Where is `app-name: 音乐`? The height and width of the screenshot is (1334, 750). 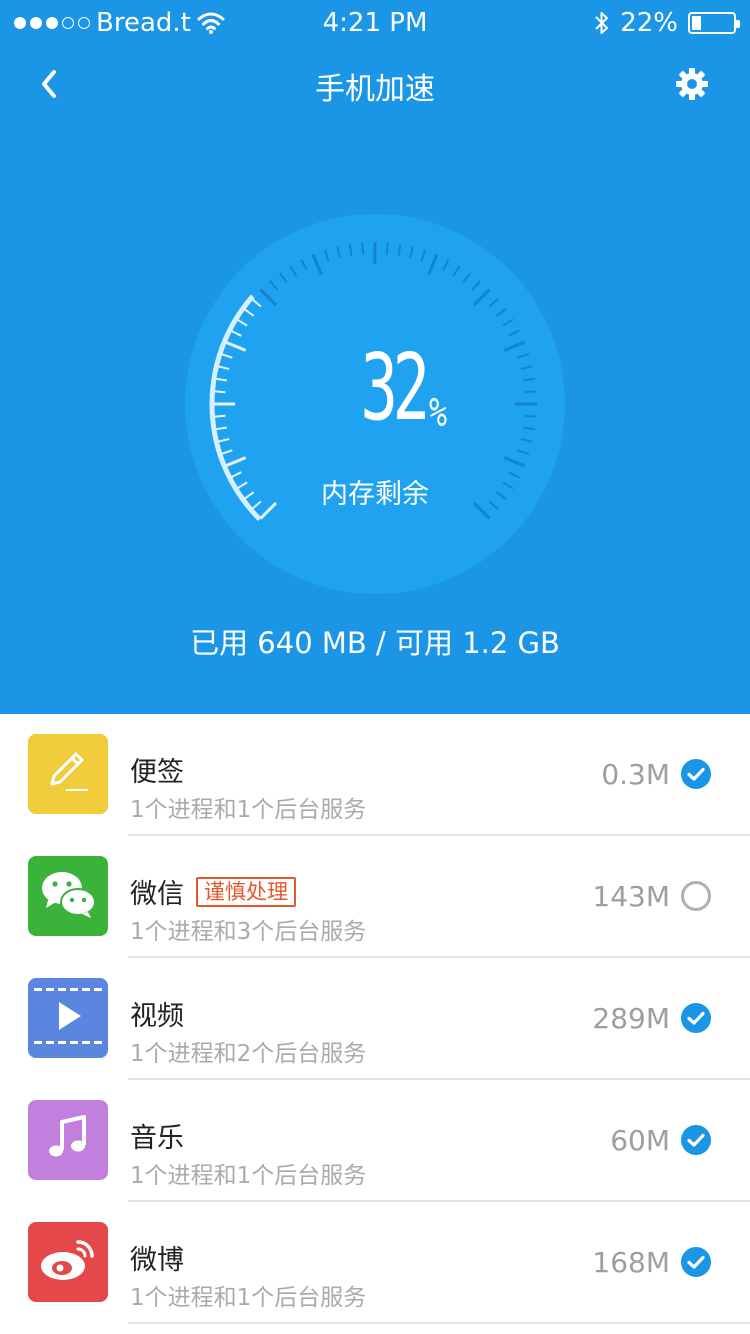
app-name: 音乐 is located at coordinates (157, 1138).